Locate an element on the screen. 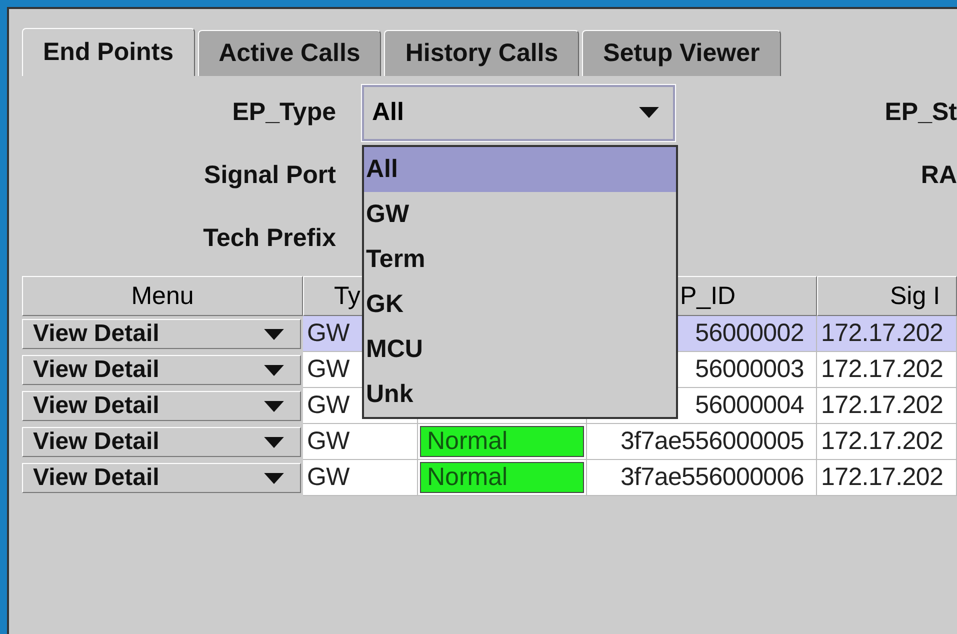  tab: Setup Viewer is located at coordinates (681, 53).